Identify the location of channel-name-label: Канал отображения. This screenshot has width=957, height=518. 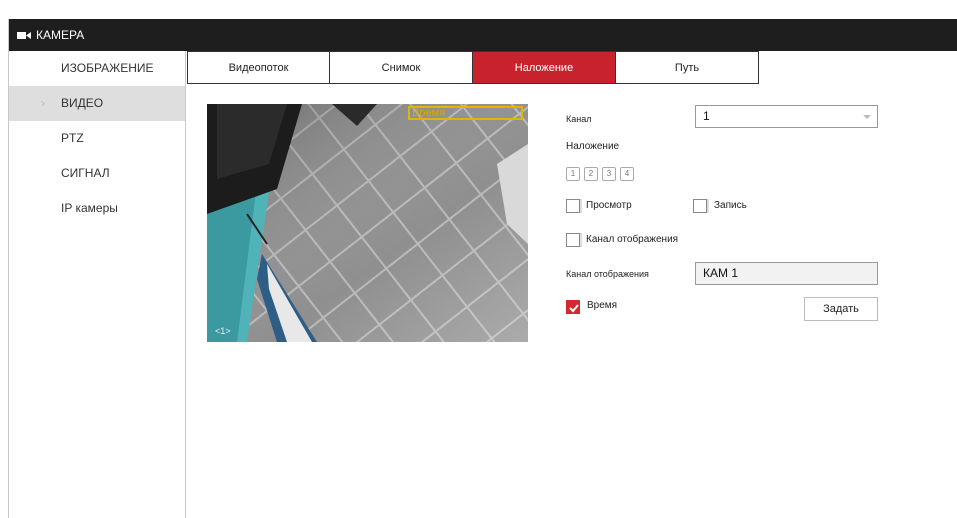
(607, 274).